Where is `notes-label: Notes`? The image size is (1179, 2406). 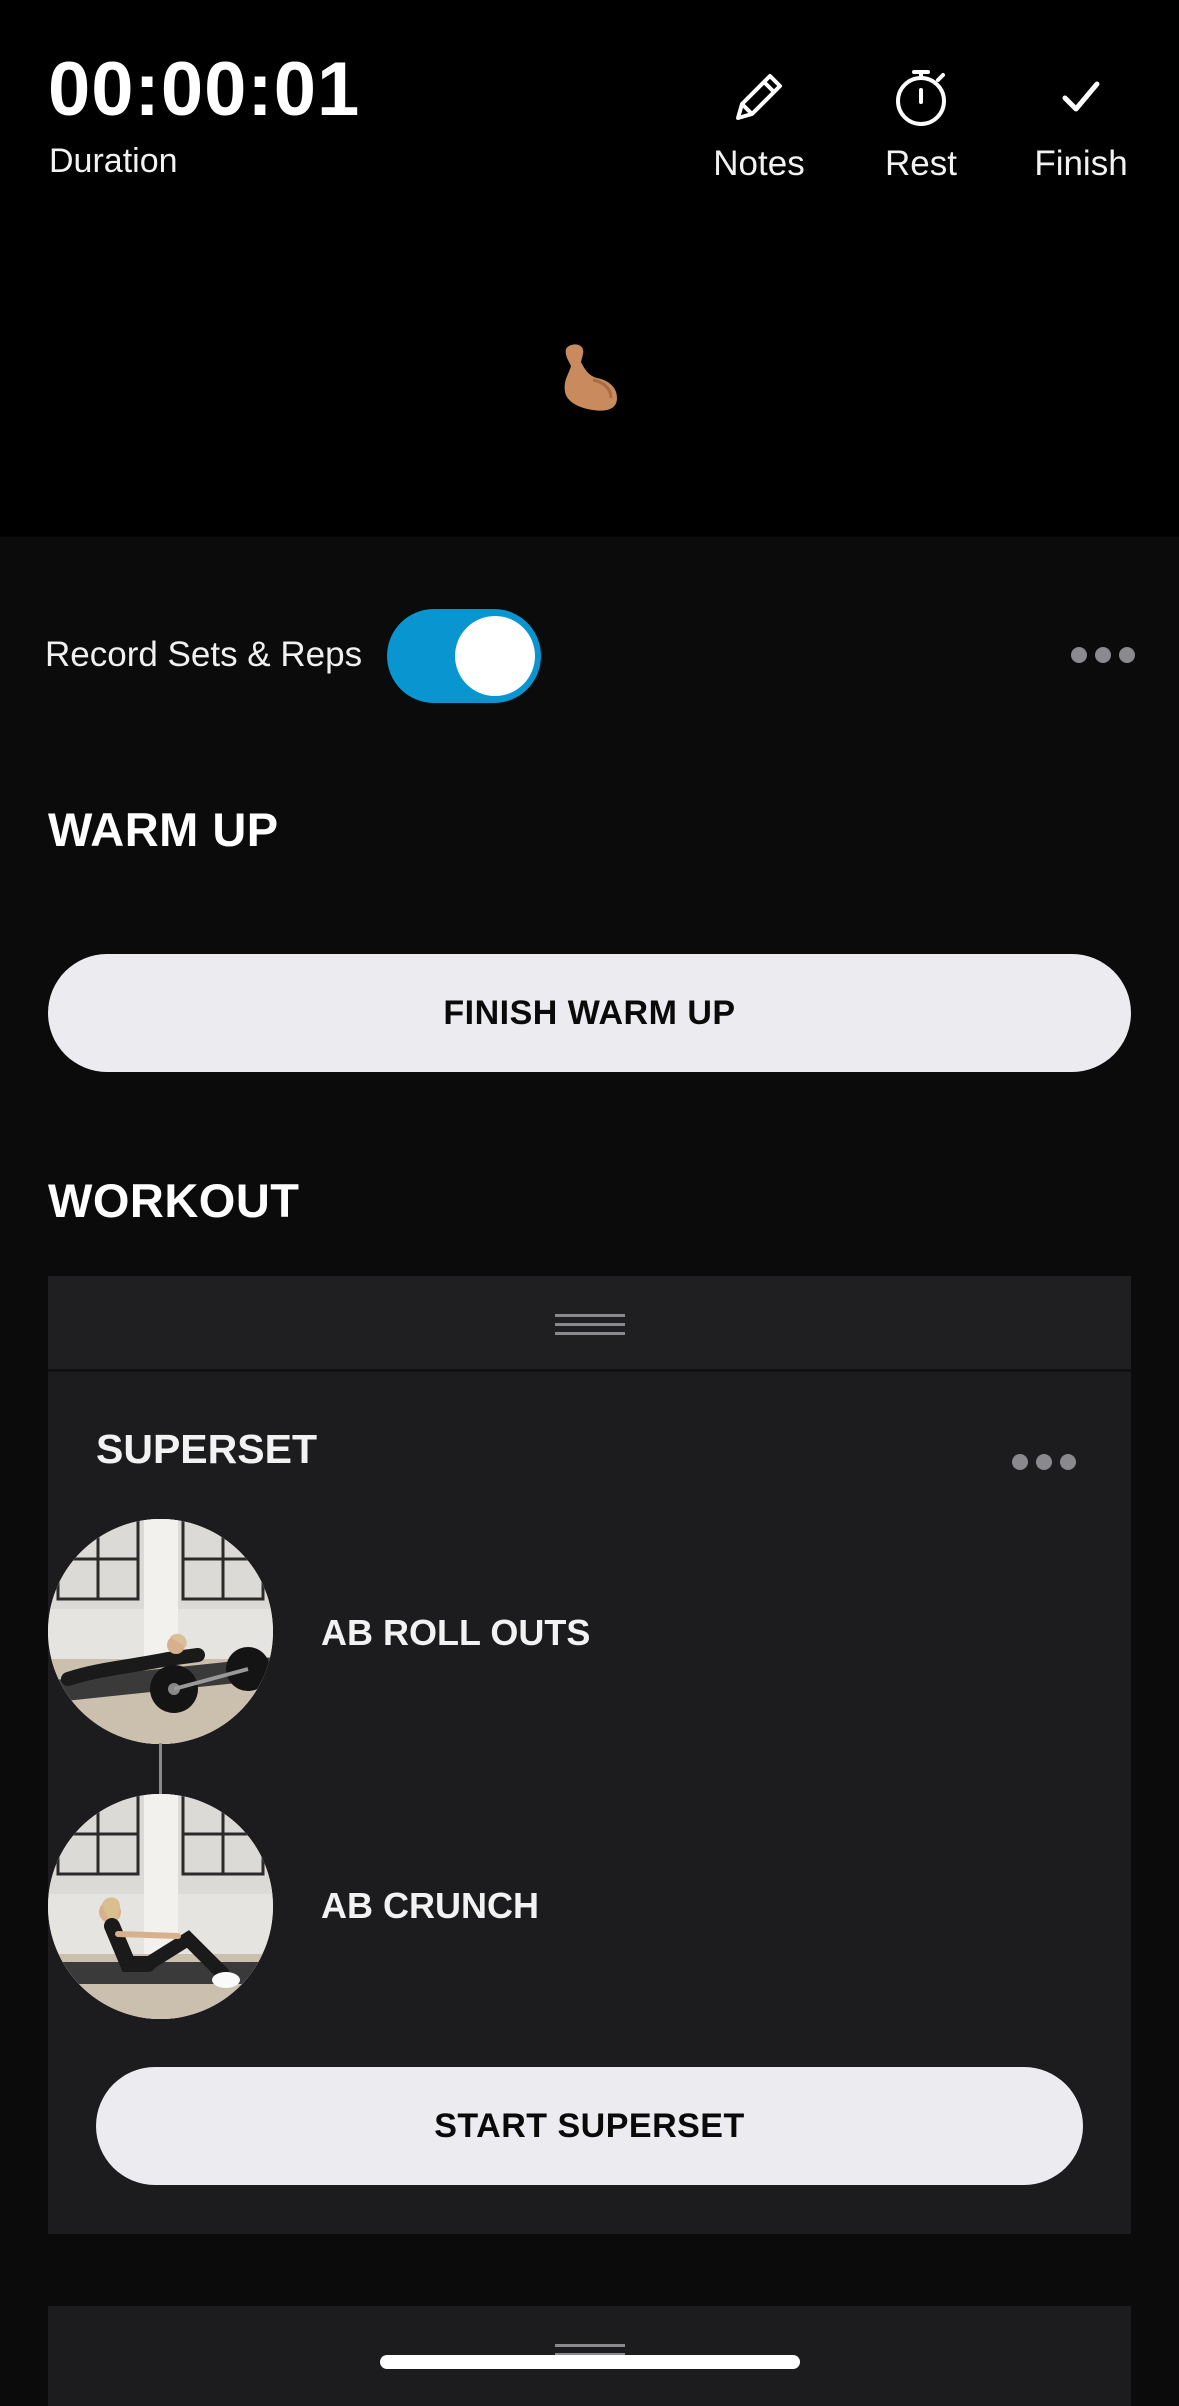 notes-label: Notes is located at coordinates (759, 163).